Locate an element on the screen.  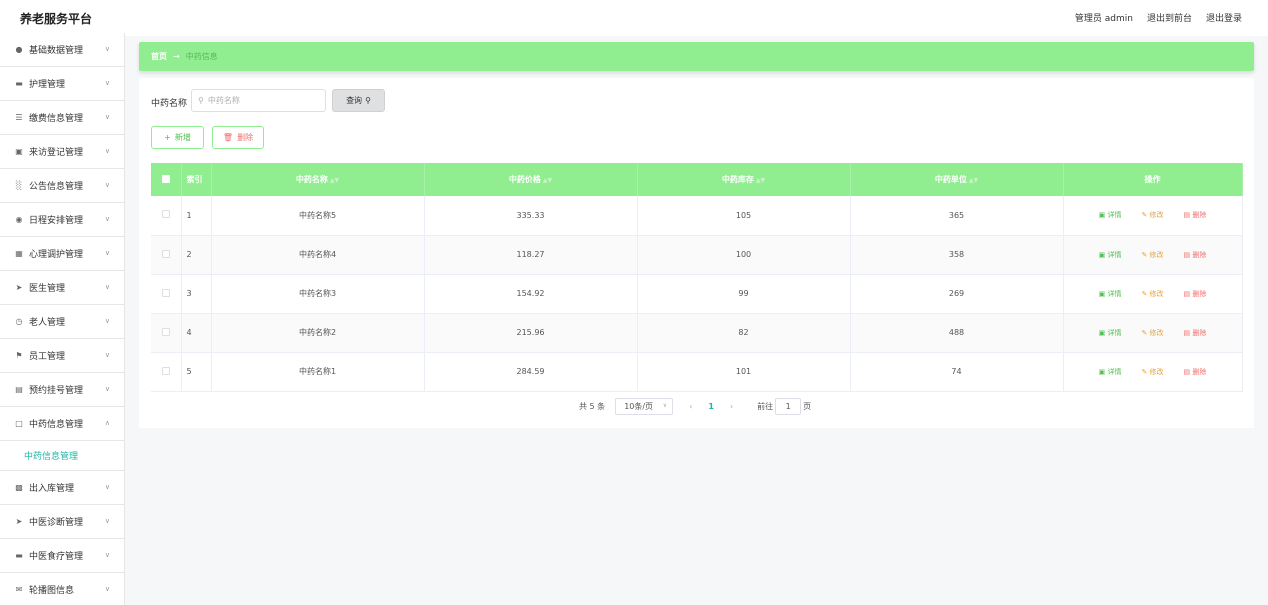
search-input: ⚲ 中药名称 is located at coordinates (258, 100).